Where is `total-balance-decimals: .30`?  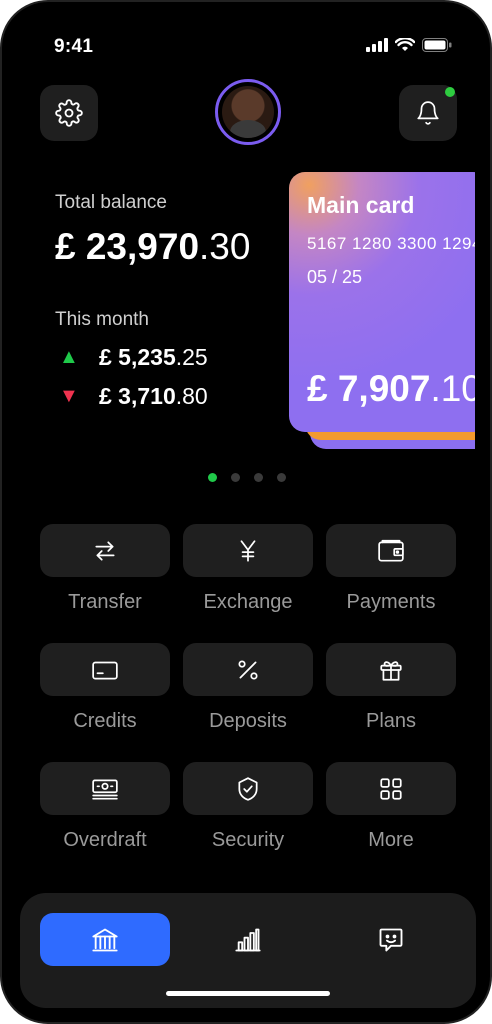
total-balance-decimals: .30 is located at coordinates (225, 246).